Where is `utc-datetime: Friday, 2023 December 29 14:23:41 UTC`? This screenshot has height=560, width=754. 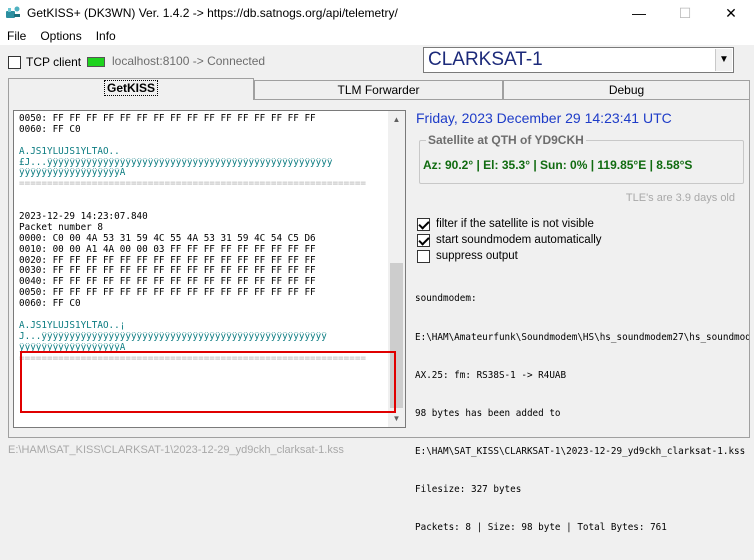 utc-datetime: Friday, 2023 December 29 14:23:41 UTC is located at coordinates (544, 118).